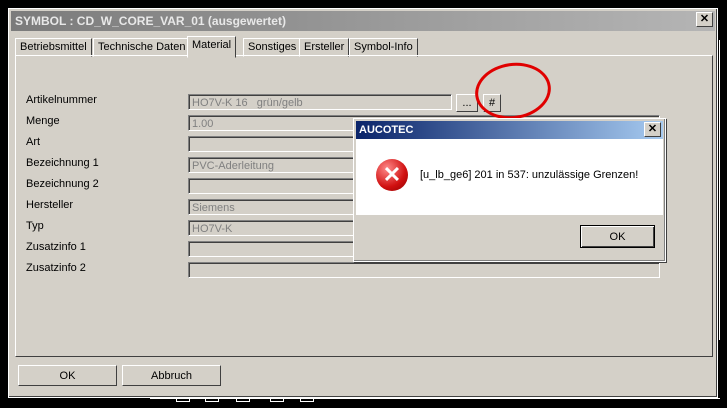 This screenshot has height=408, width=727. Describe the element at coordinates (150, 21) in the screenshot. I see `dialog-title: SYMBOL : CD_W_CORE_VAR_01 (ausgewertet)` at that location.